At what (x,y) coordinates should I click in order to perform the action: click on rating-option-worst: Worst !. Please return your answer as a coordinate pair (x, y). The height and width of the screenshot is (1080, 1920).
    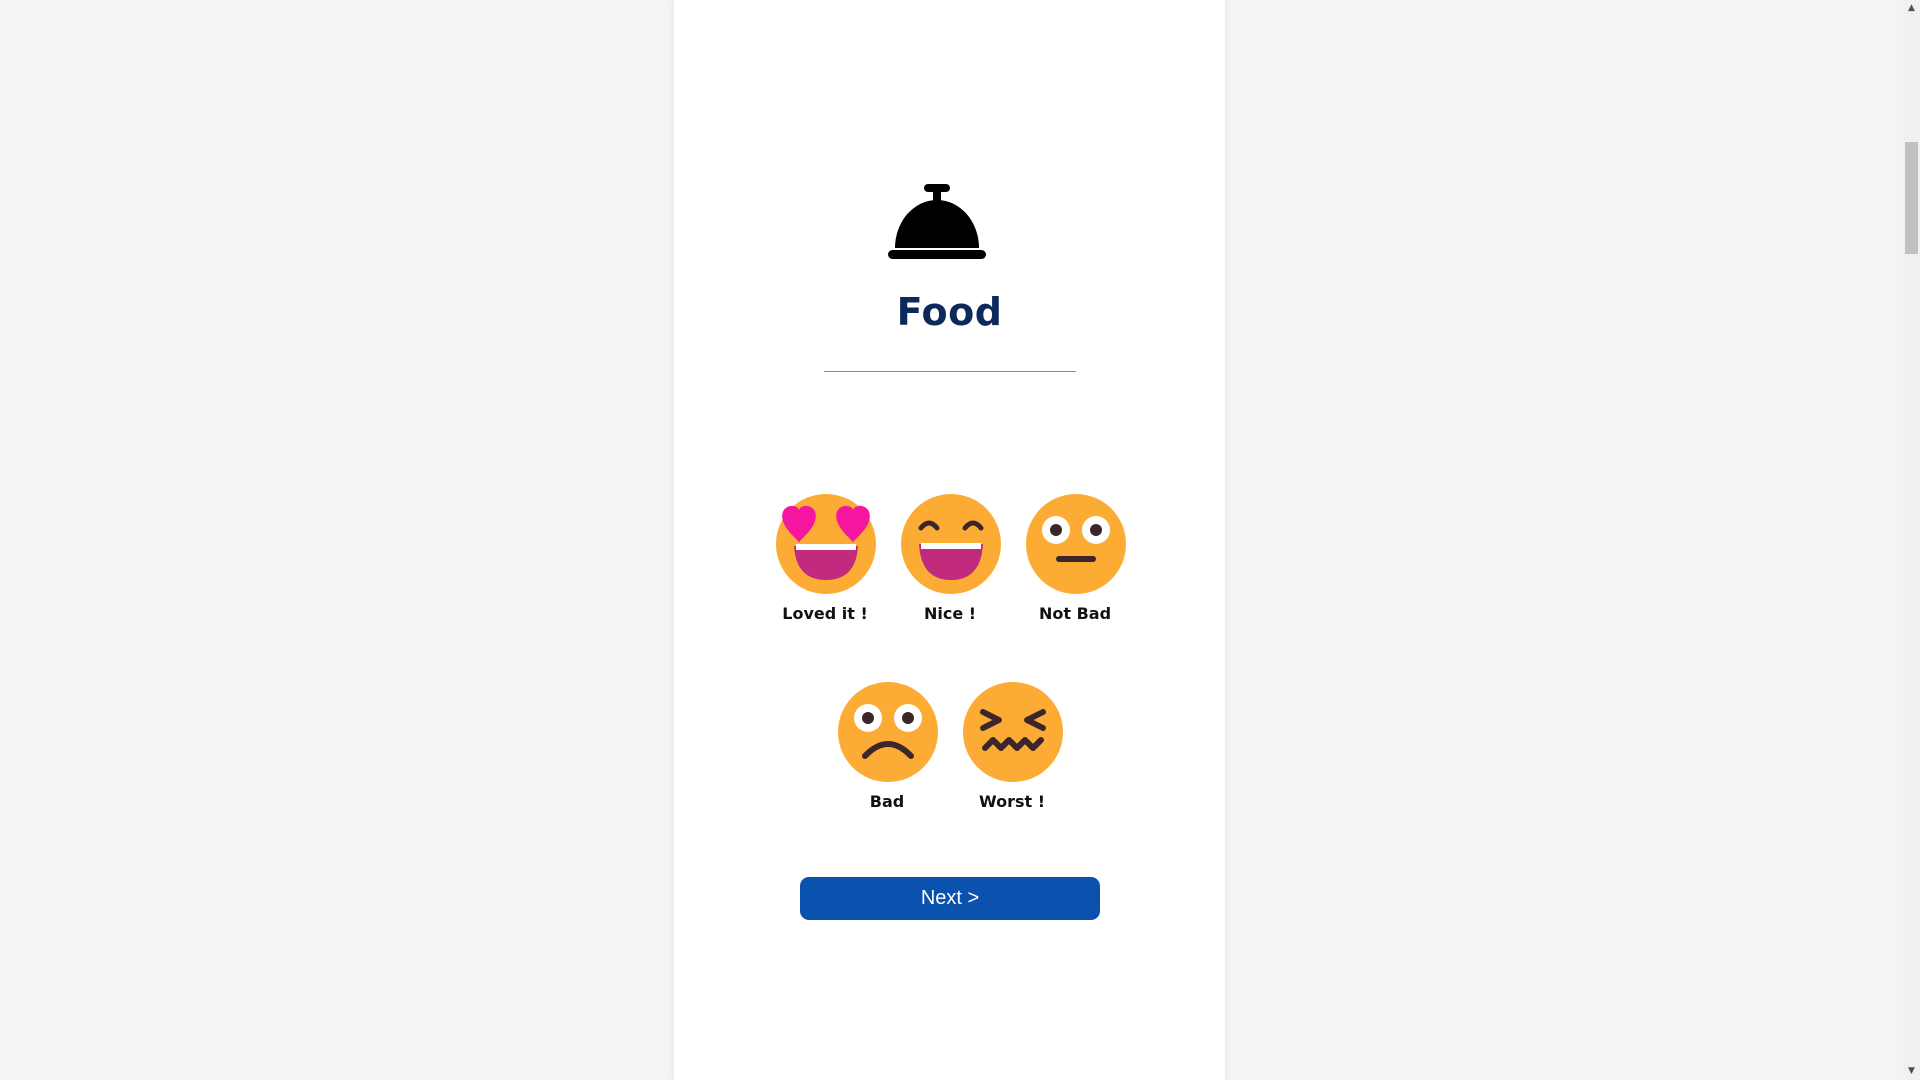
    Looking at the image, I should click on (1012, 752).